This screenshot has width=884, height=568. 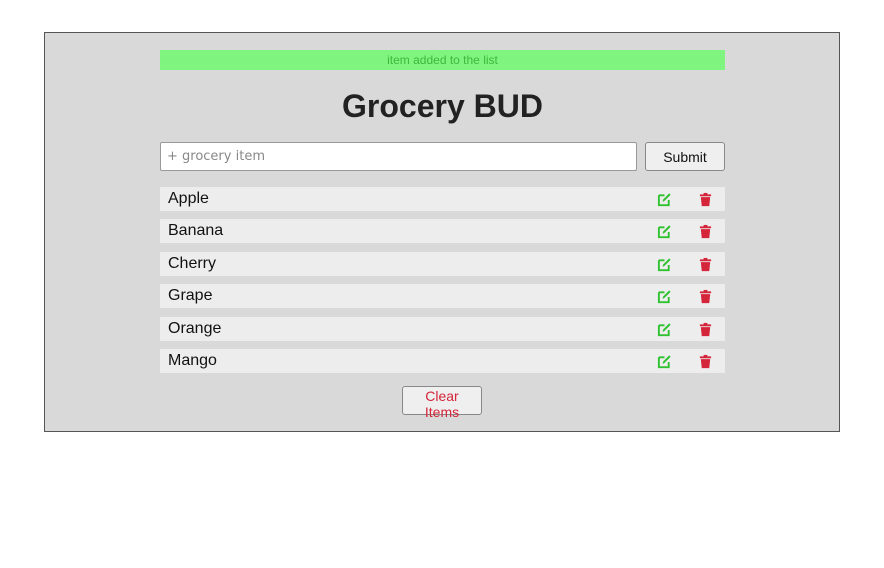 I want to click on grocery-input, so click(x=398, y=156).